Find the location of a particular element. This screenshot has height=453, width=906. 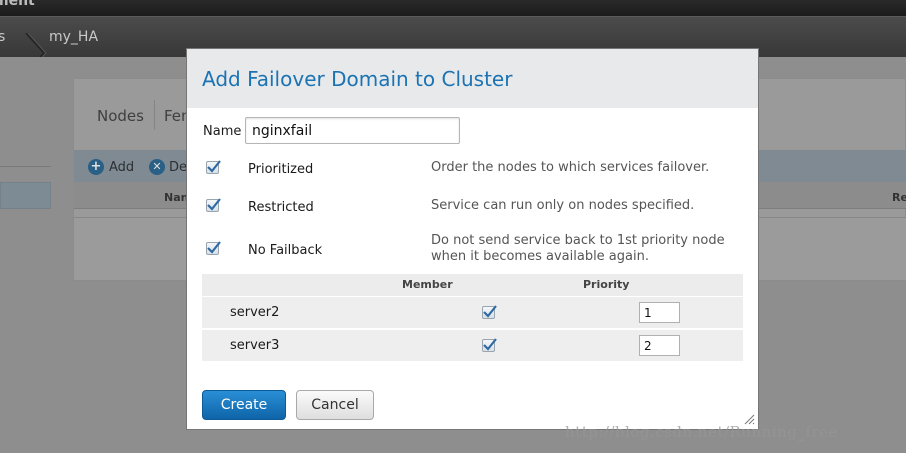

no-failback-description-line2: when it becomes available again. is located at coordinates (540, 256).